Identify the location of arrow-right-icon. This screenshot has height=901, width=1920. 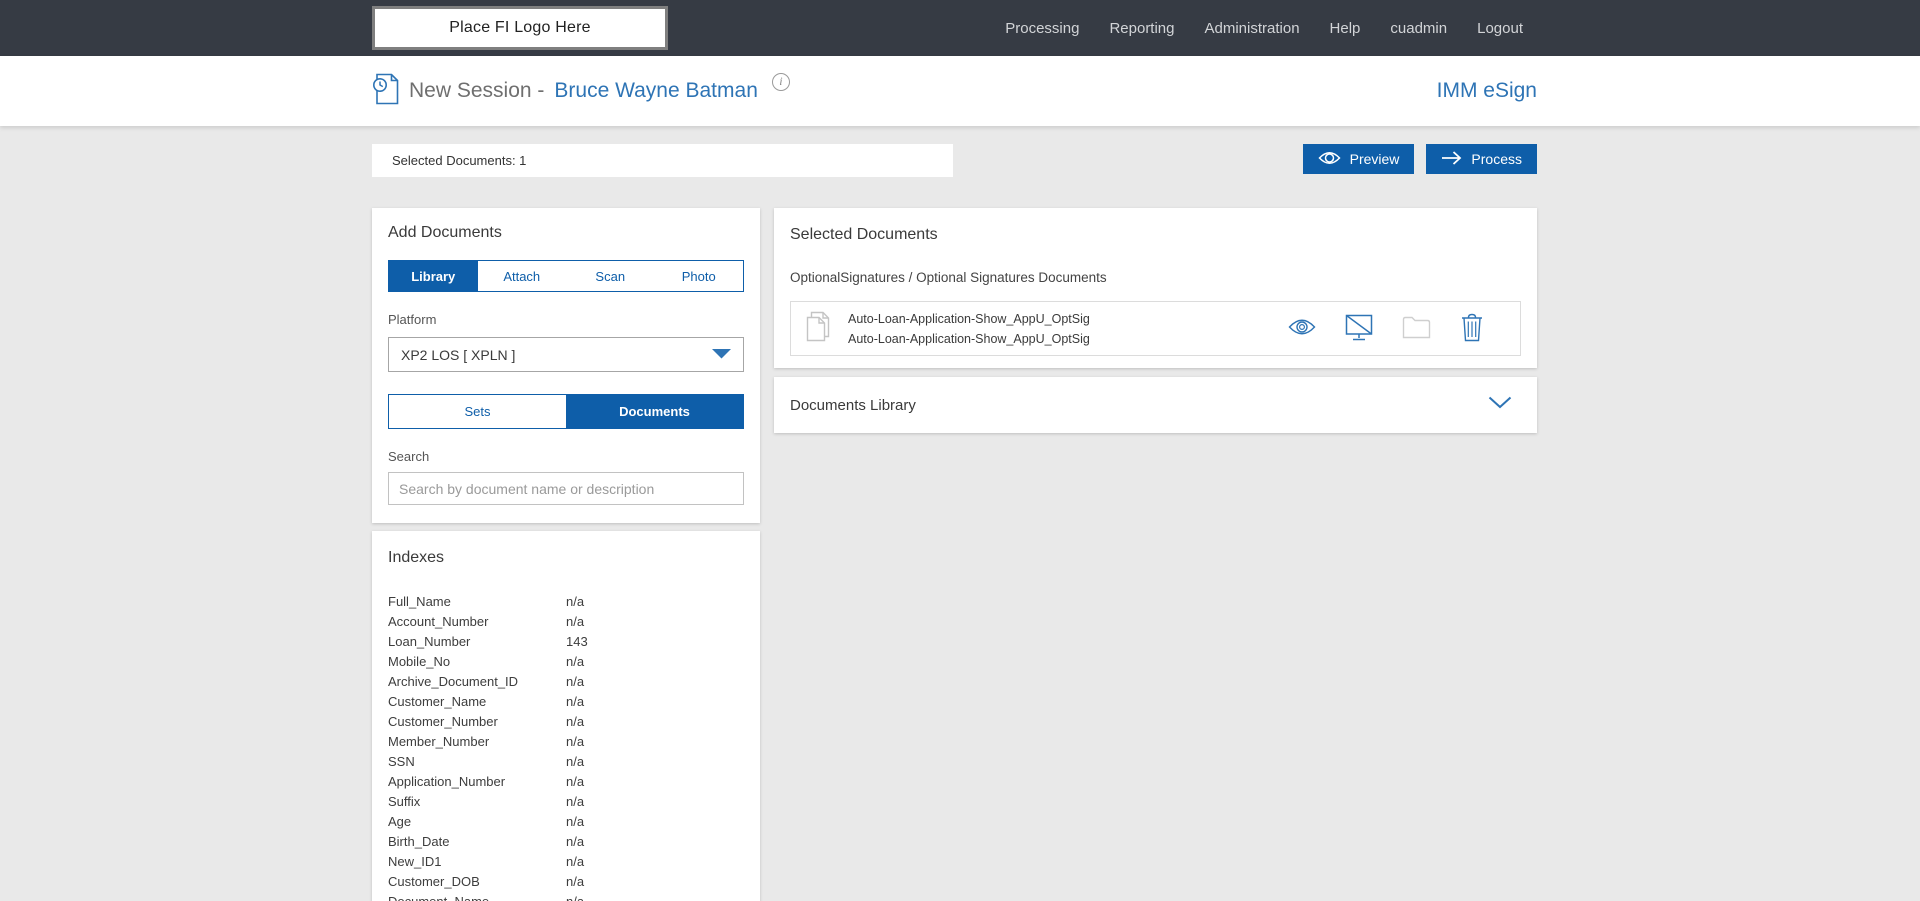
(1451, 159).